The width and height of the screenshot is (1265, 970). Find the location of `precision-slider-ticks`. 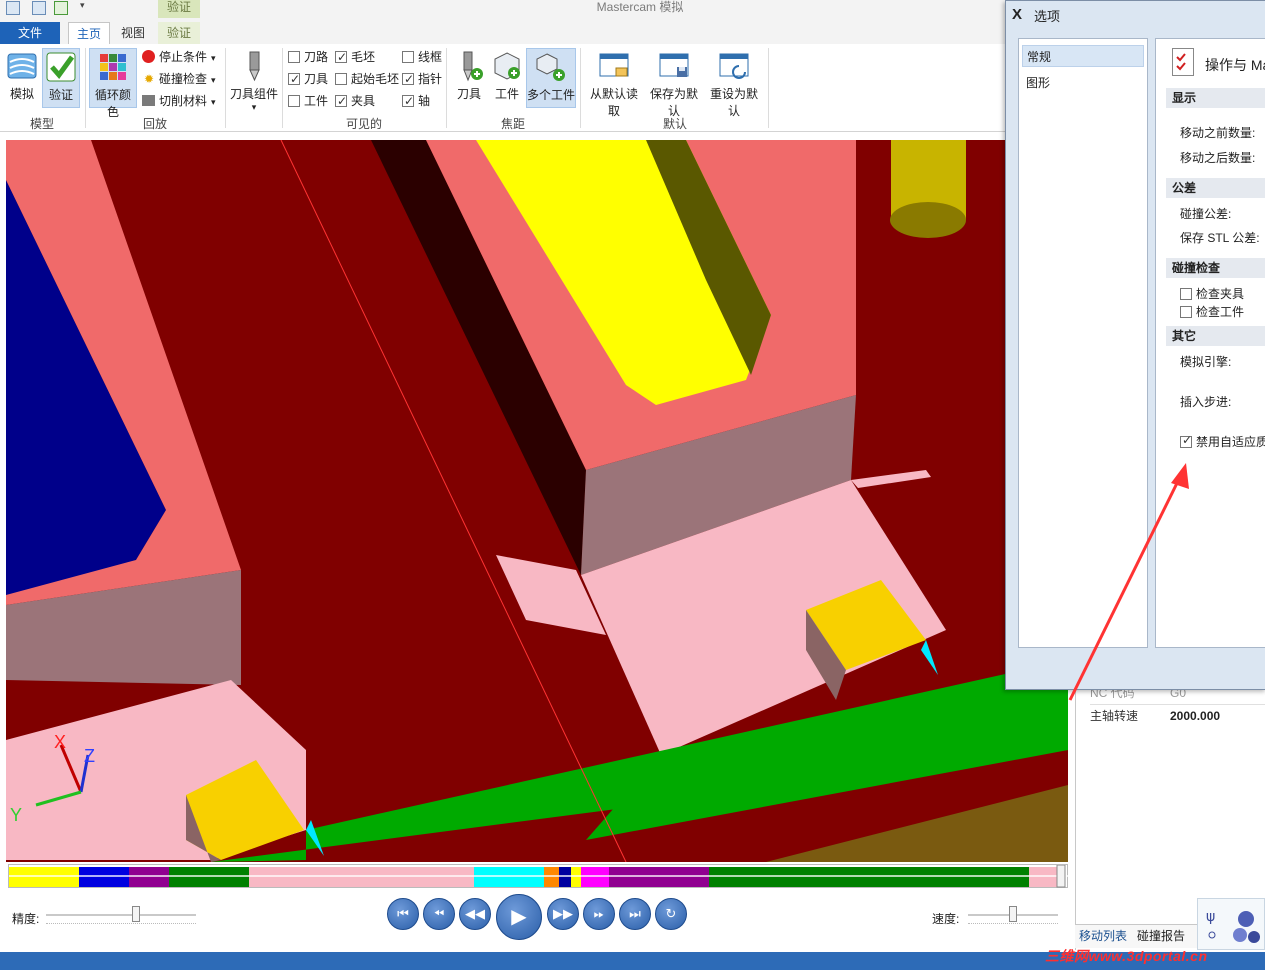

precision-slider-ticks is located at coordinates (121, 922).